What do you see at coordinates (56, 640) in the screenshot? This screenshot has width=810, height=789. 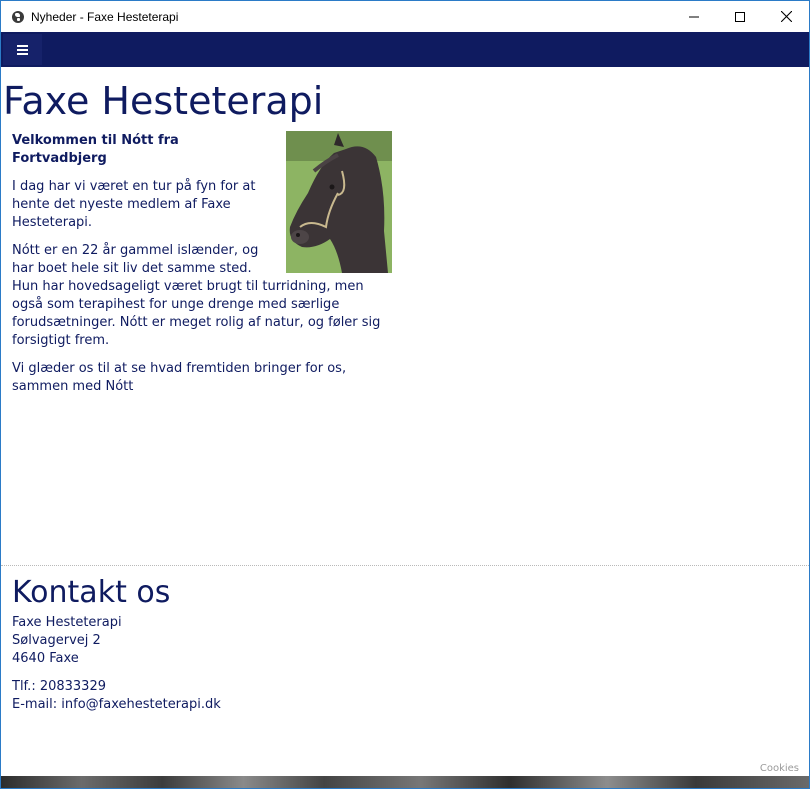 I see `contact-street: Sølvagervej 2` at bounding box center [56, 640].